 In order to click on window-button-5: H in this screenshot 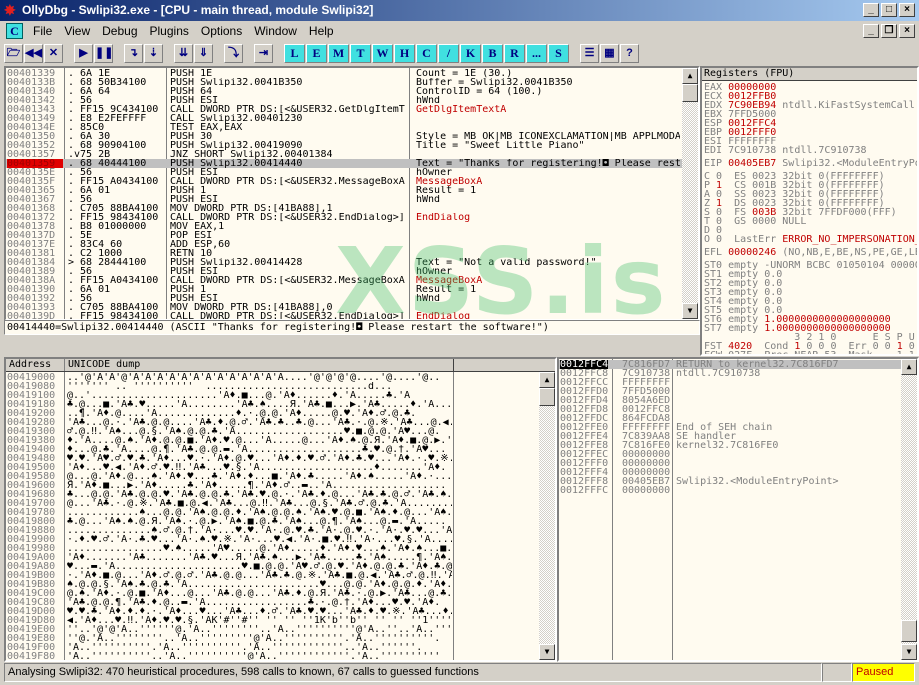, I will do `click(404, 53)`.